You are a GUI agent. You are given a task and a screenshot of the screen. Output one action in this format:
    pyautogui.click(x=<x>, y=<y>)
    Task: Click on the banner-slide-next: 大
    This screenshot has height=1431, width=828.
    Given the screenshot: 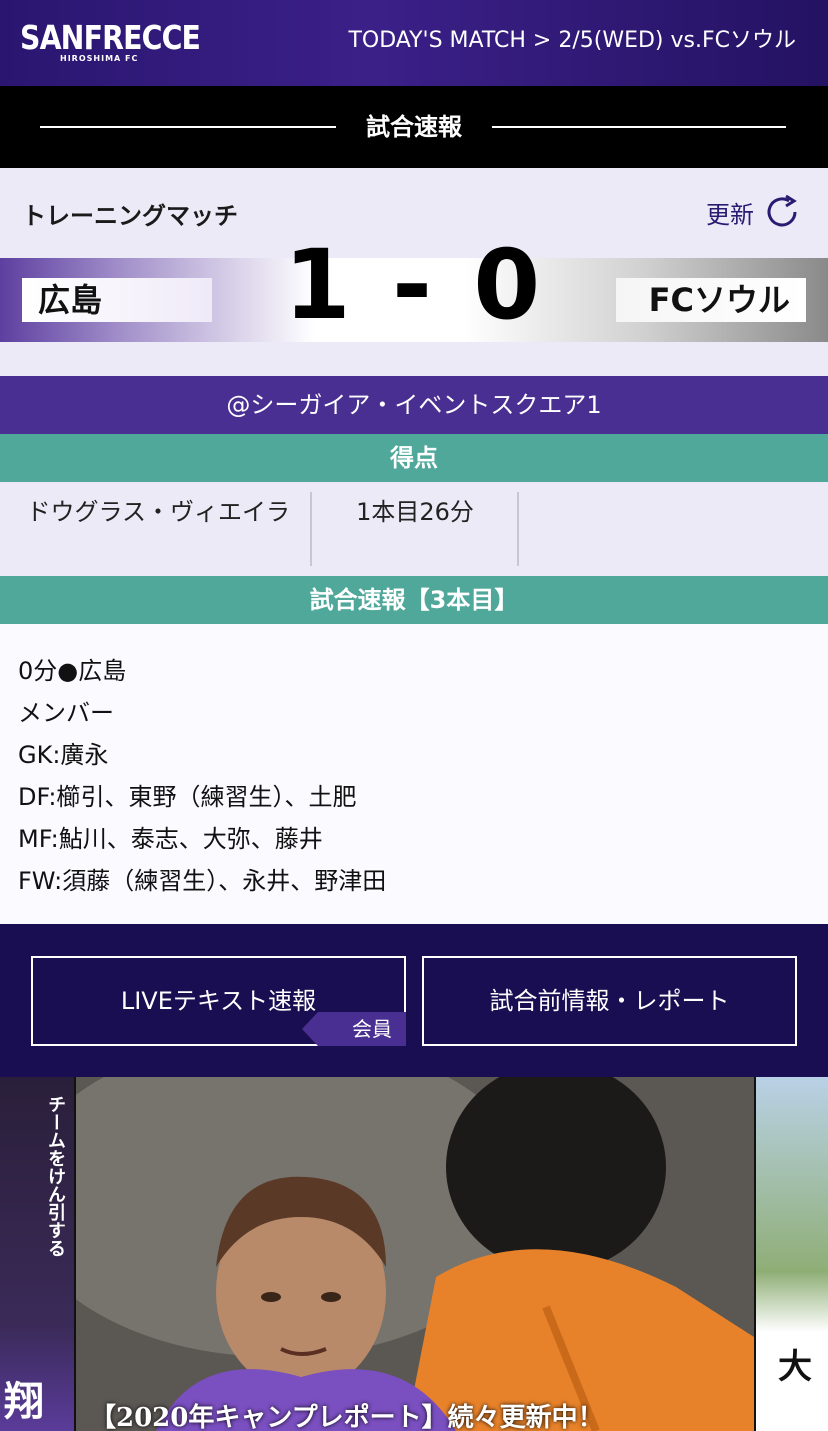 What is the action you would take?
    pyautogui.click(x=792, y=1254)
    